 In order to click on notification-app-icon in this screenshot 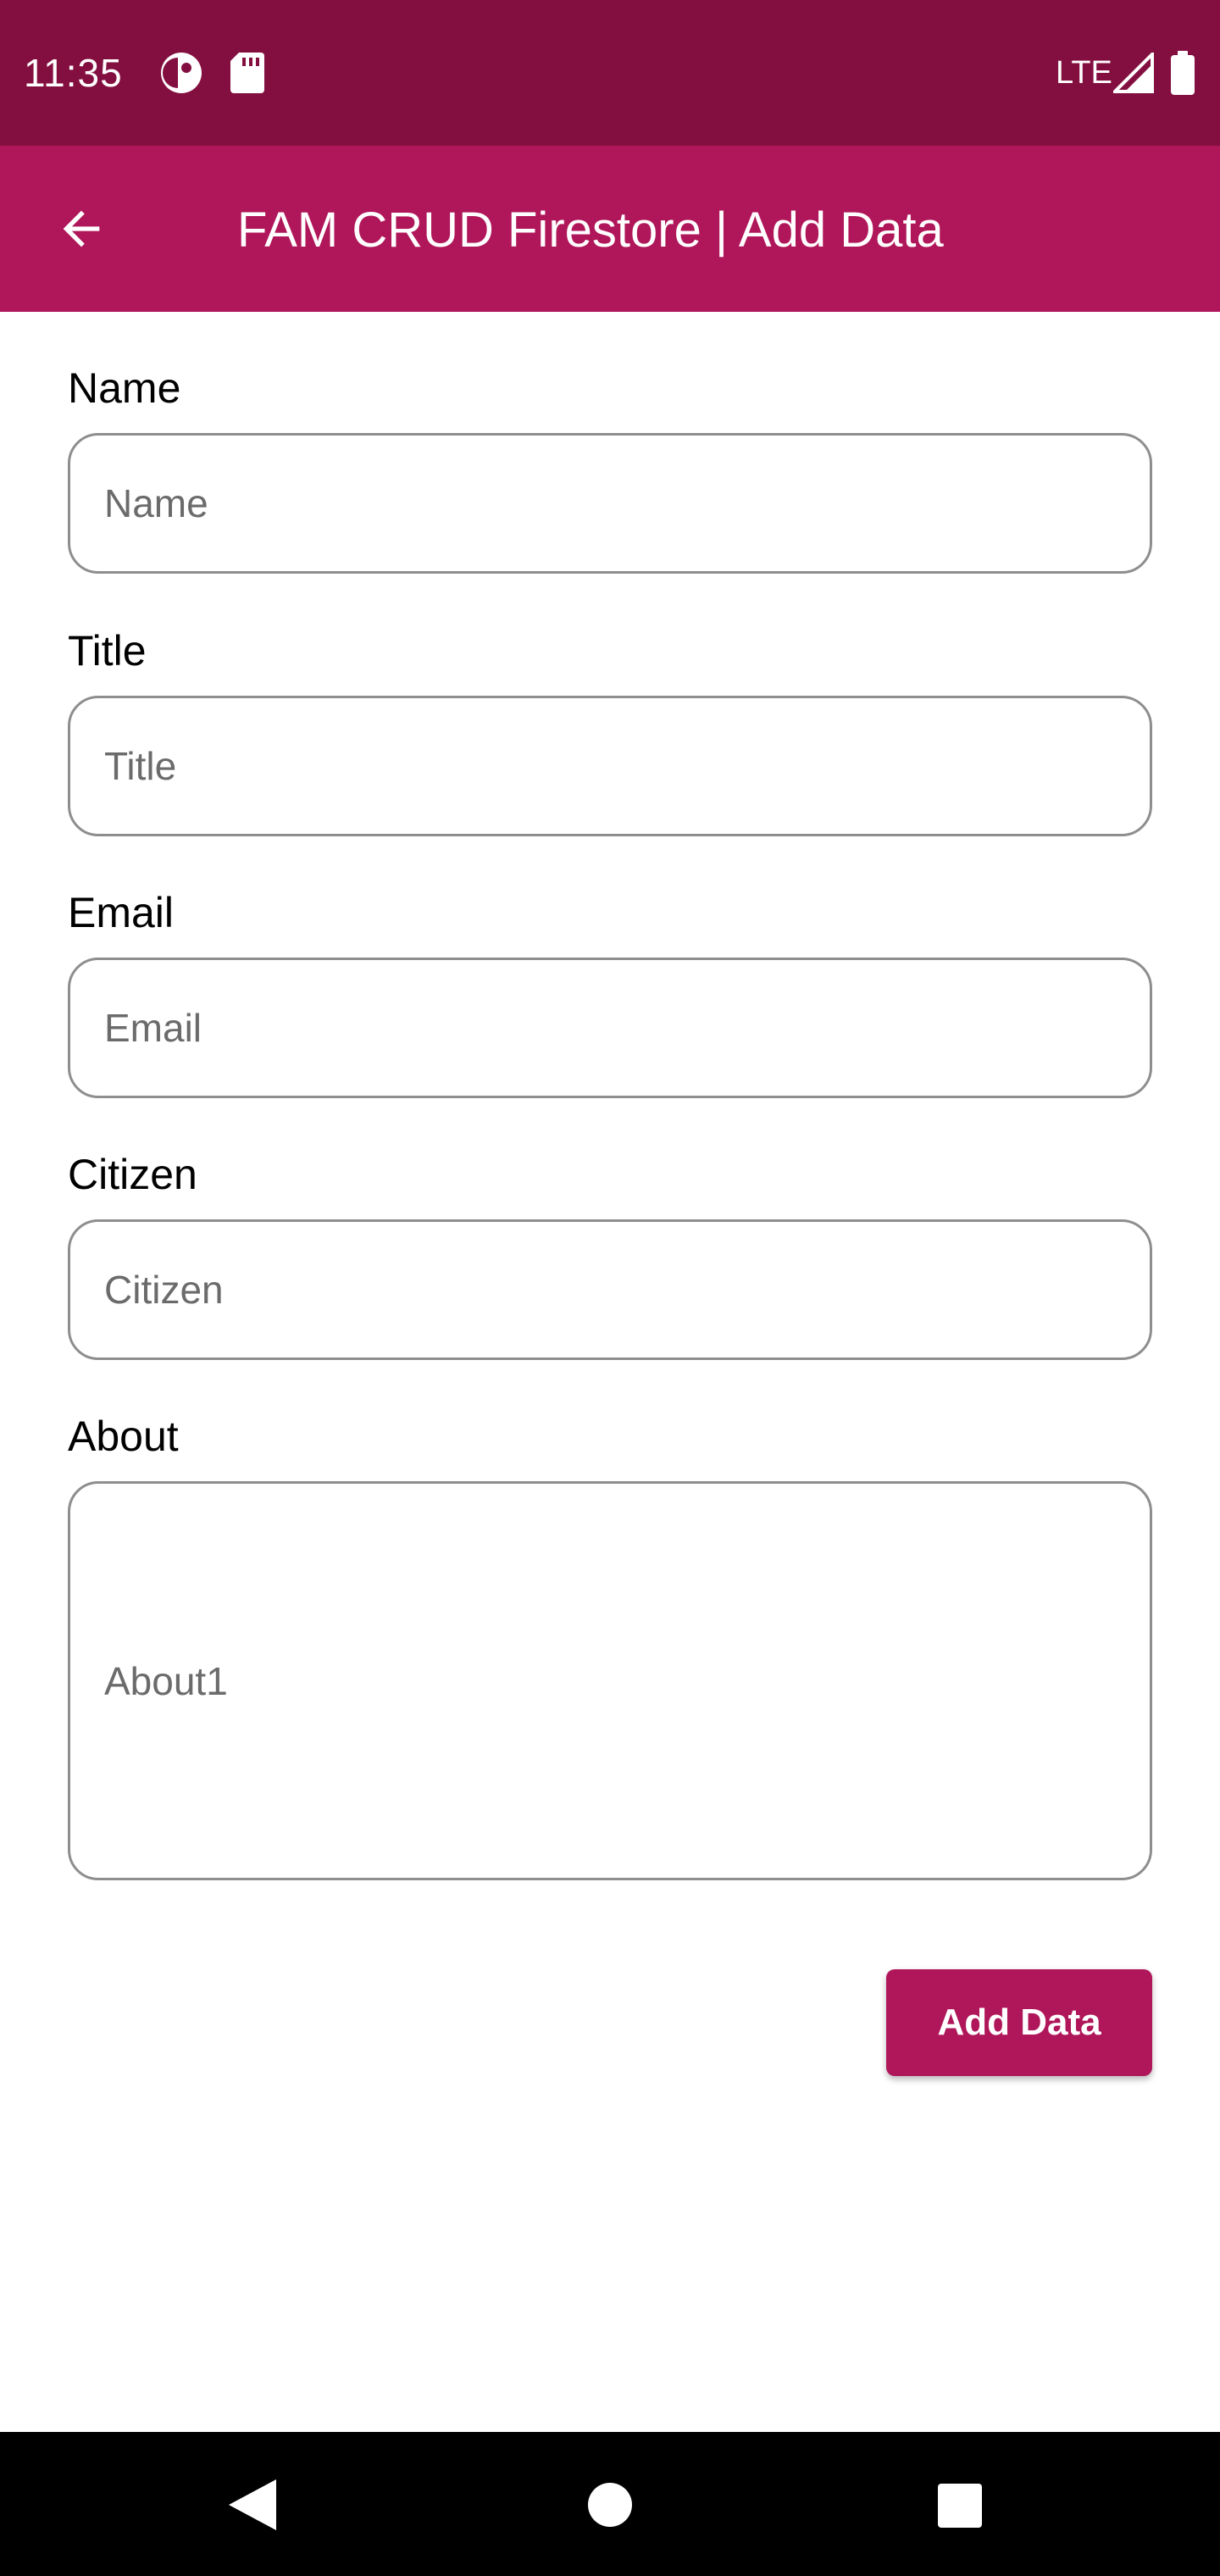, I will do `click(181, 73)`.